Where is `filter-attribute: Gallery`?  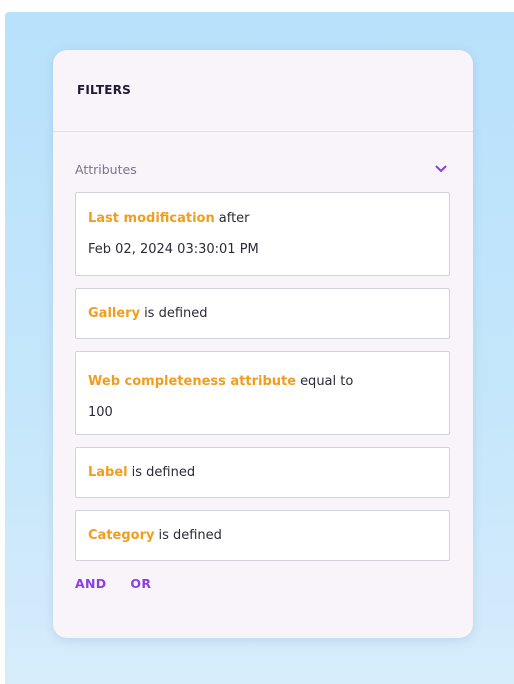
filter-attribute: Gallery is located at coordinates (114, 313).